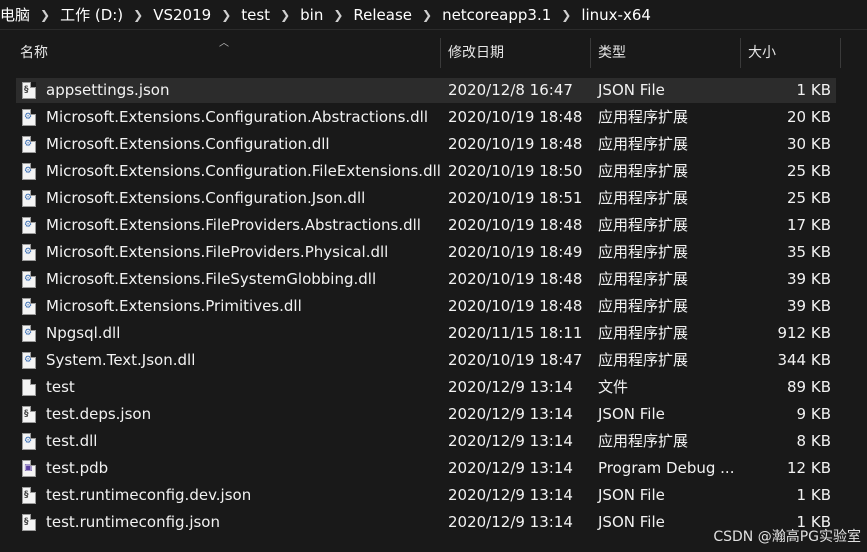  I want to click on breadcrumb-item: linux-x64, so click(616, 15).